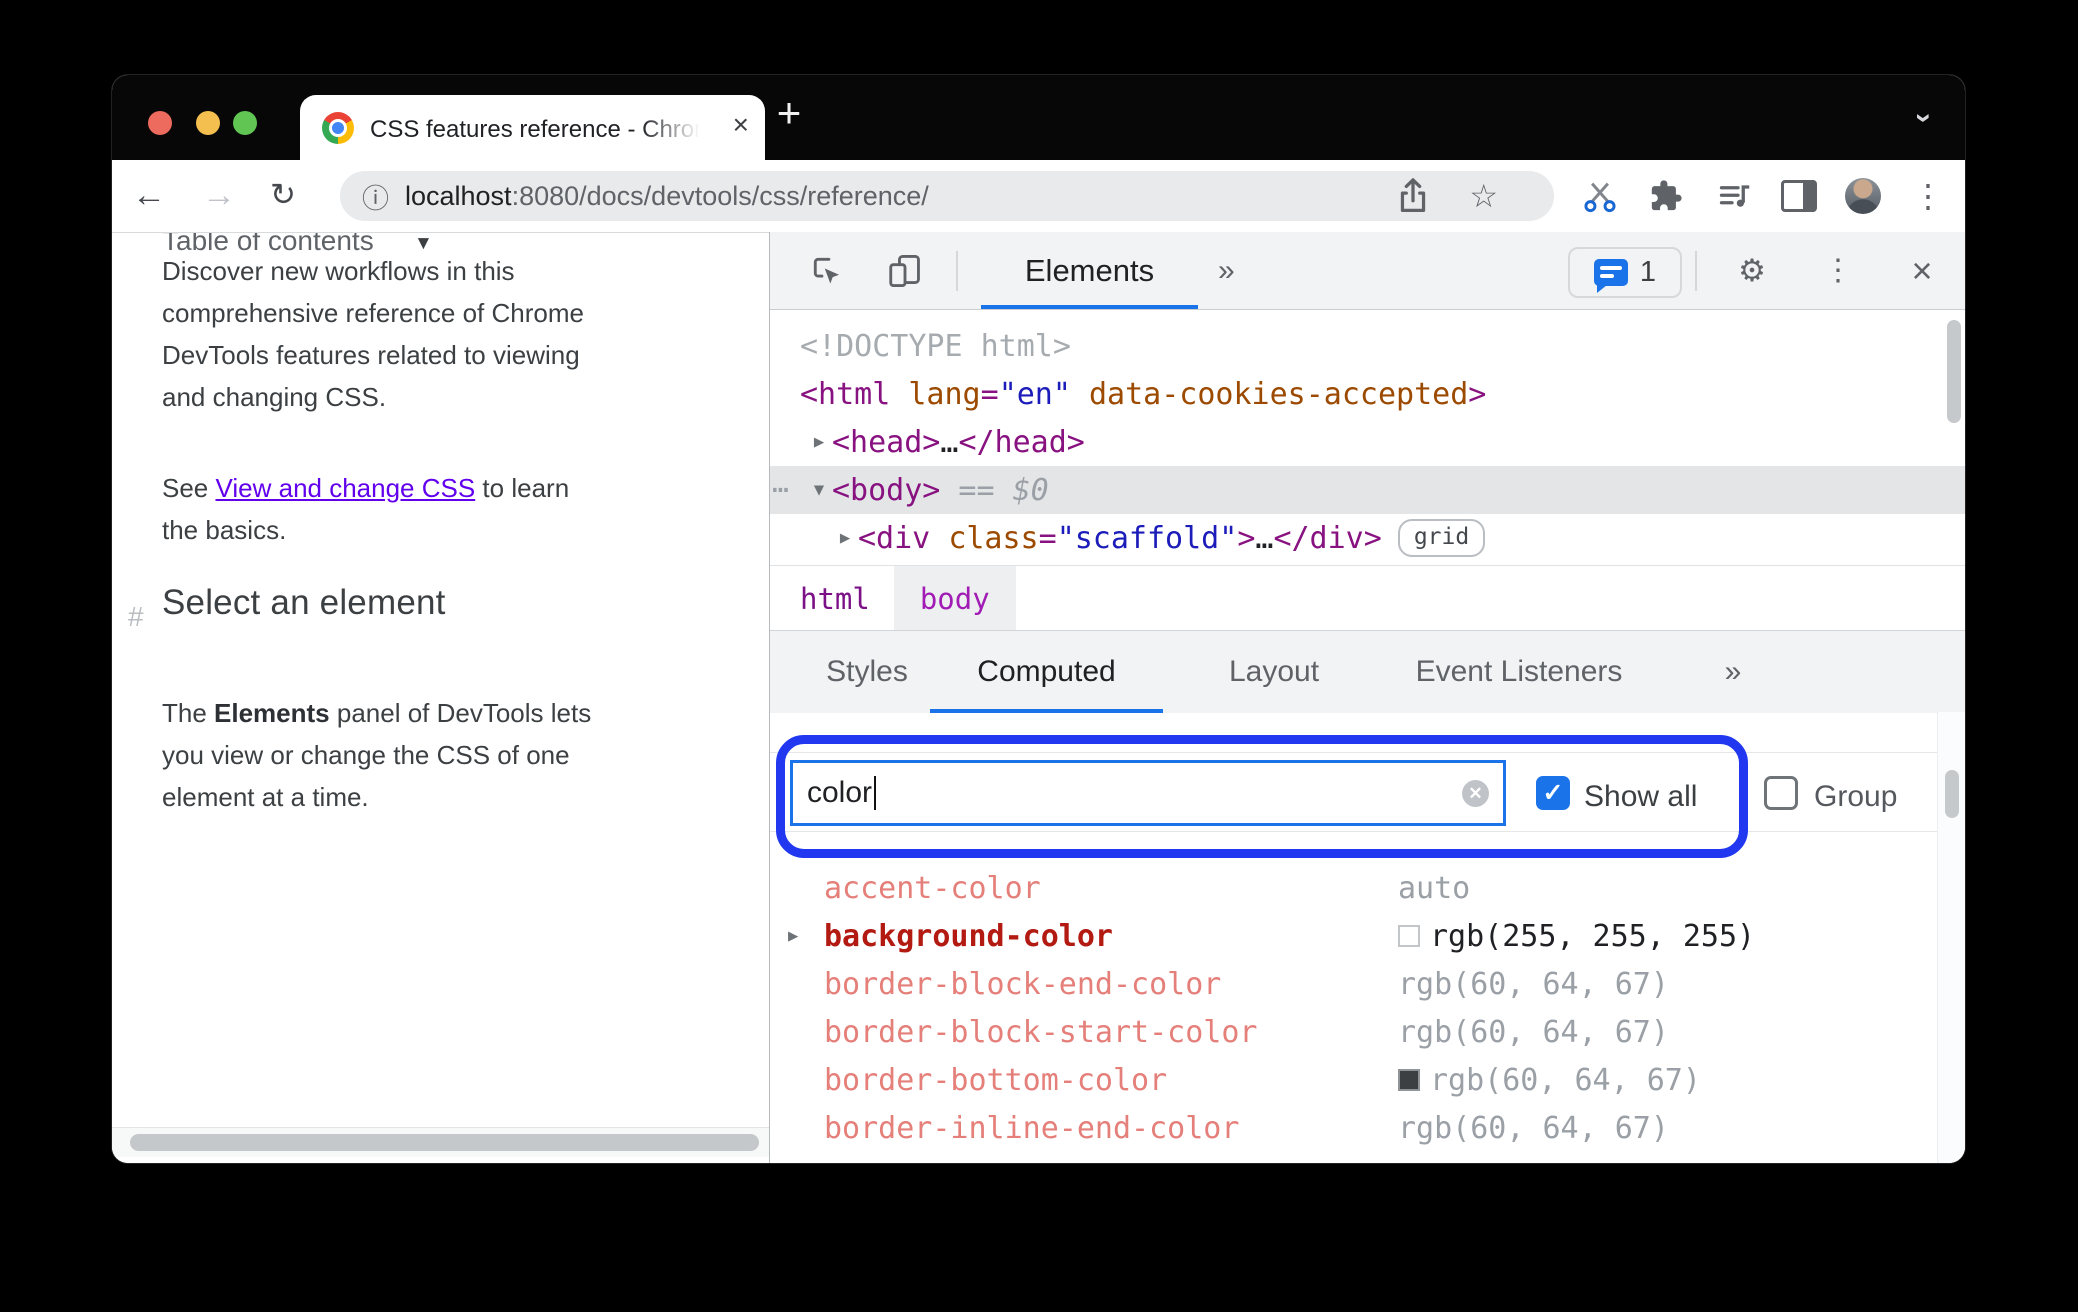 This screenshot has width=2078, height=1312. I want to click on tab-event-listeners: Event Listeners, so click(1519, 672).